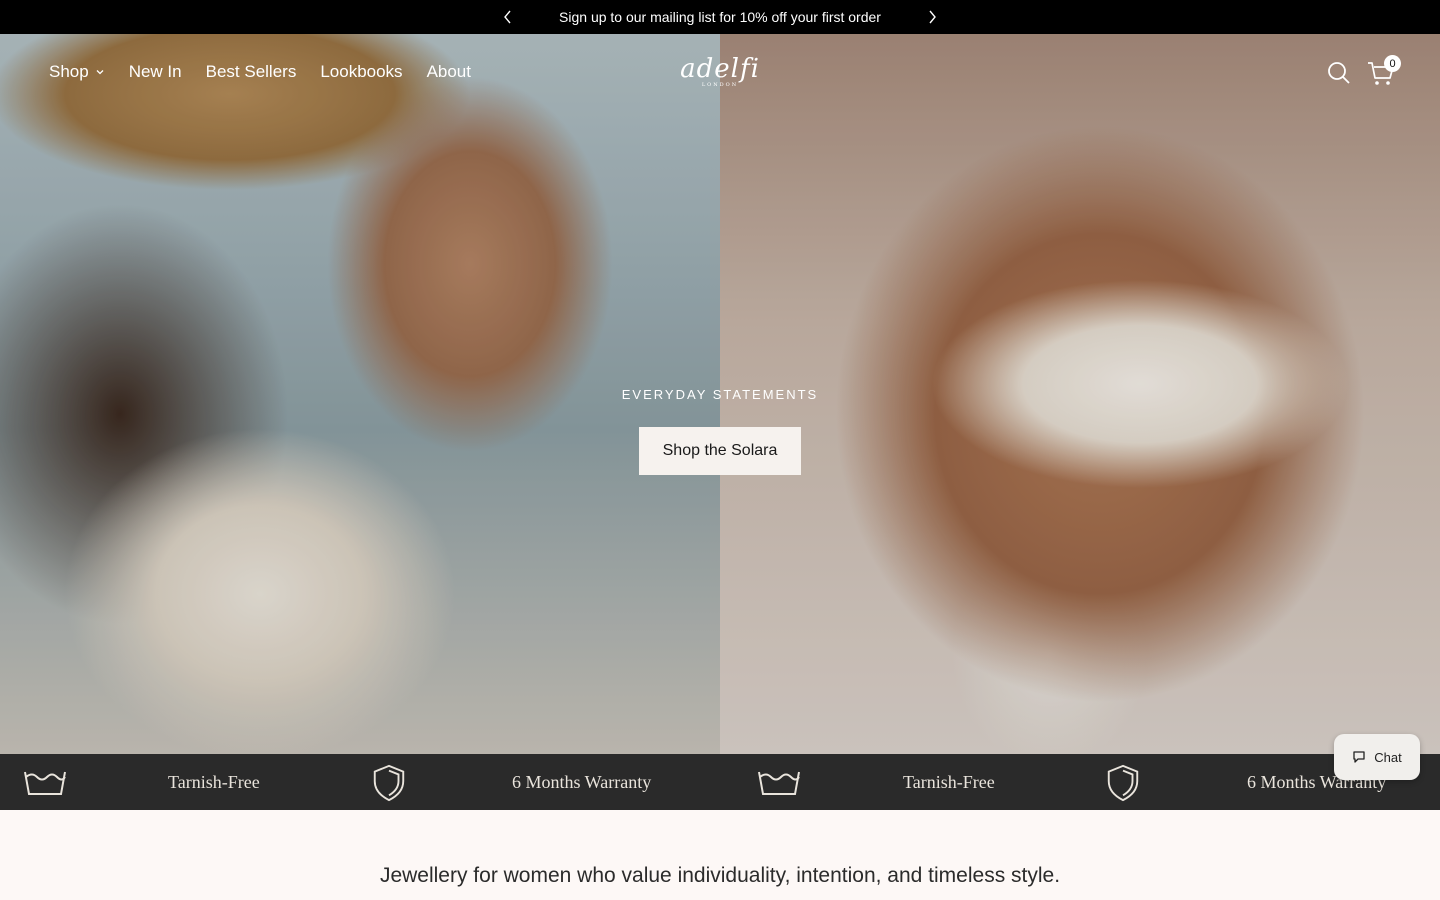 The height and width of the screenshot is (900, 1440). What do you see at coordinates (1359, 757) in the screenshot?
I see `chat-bubble-icon` at bounding box center [1359, 757].